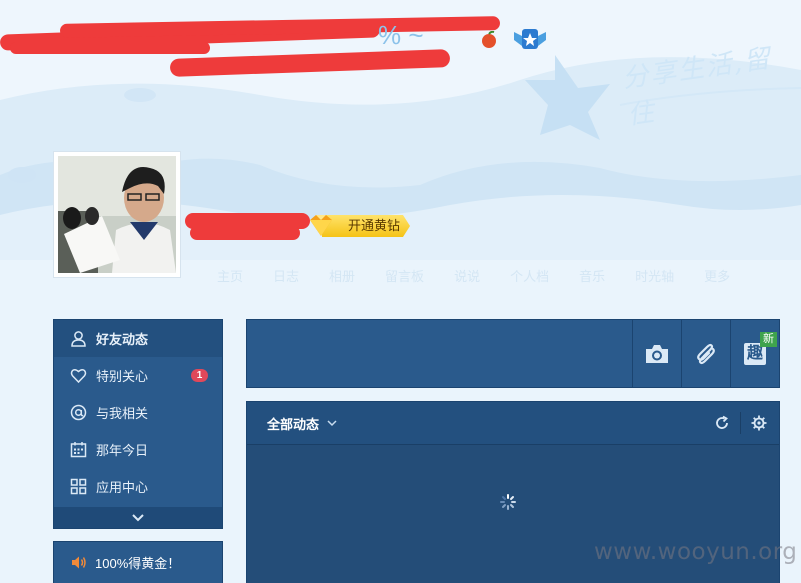 The height and width of the screenshot is (583, 801). Describe the element at coordinates (122, 376) in the screenshot. I see `sidebar-item-label: 特别关心` at that location.